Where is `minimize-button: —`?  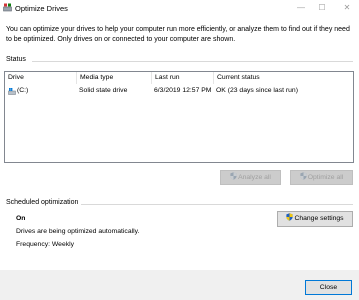 minimize-button: — is located at coordinates (301, 8).